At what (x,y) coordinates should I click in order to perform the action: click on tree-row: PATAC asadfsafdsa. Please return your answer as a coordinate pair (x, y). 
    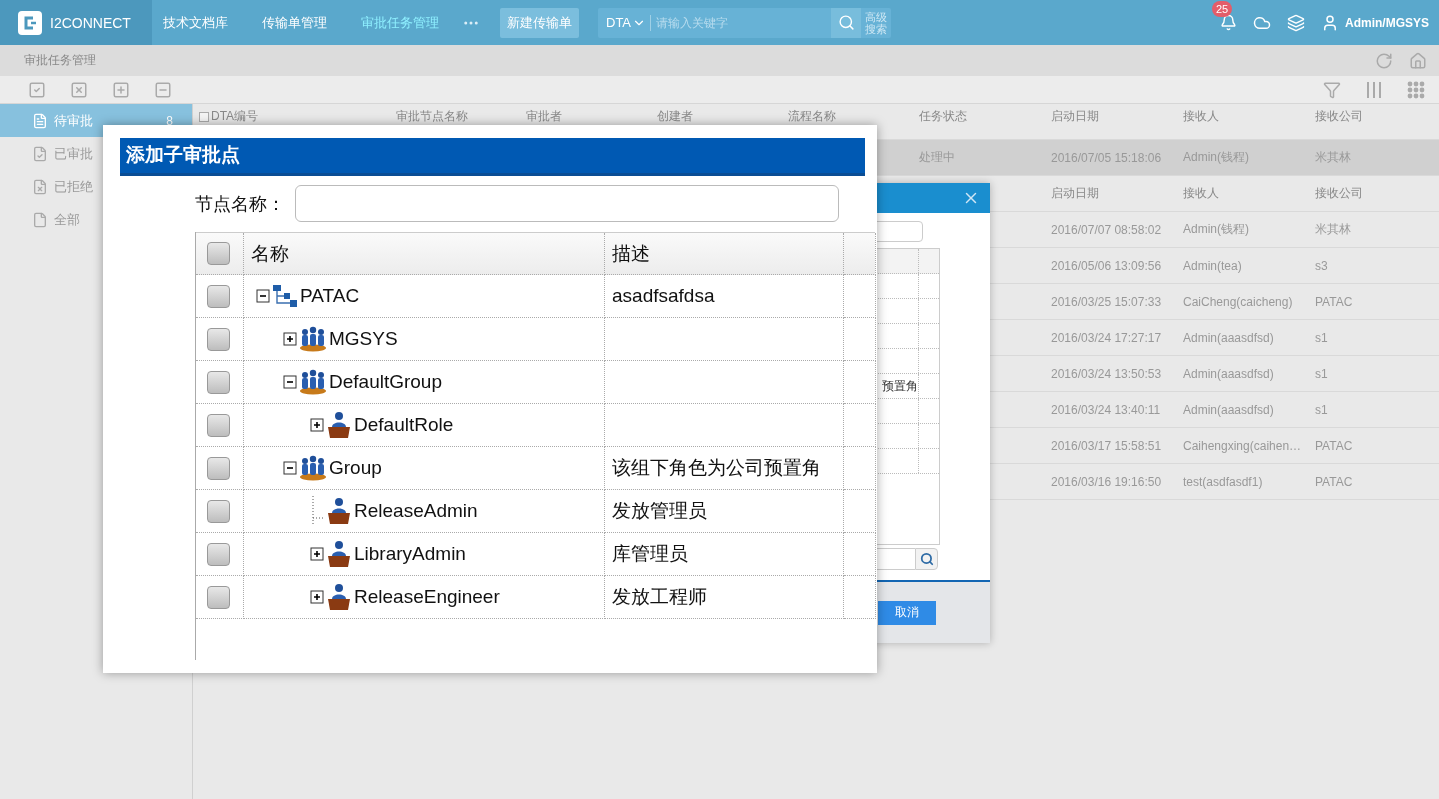
    Looking at the image, I should click on (535, 296).